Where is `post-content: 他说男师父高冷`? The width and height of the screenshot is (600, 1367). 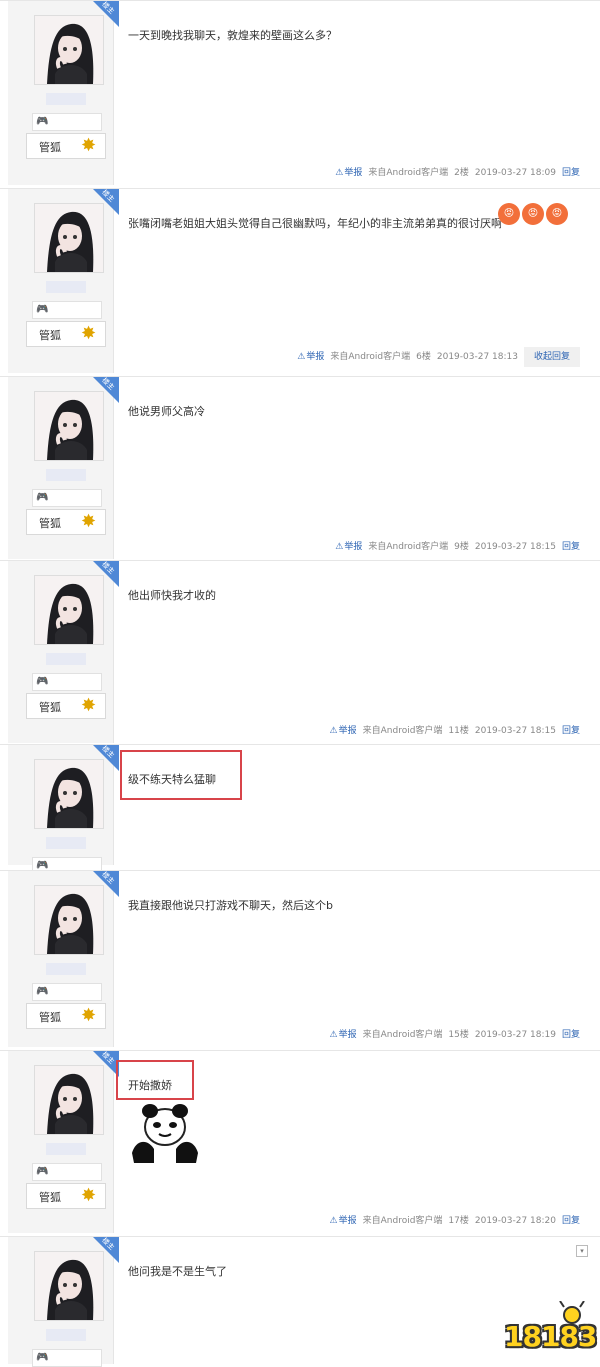
post-content: 他说男师父高冷 is located at coordinates (166, 411).